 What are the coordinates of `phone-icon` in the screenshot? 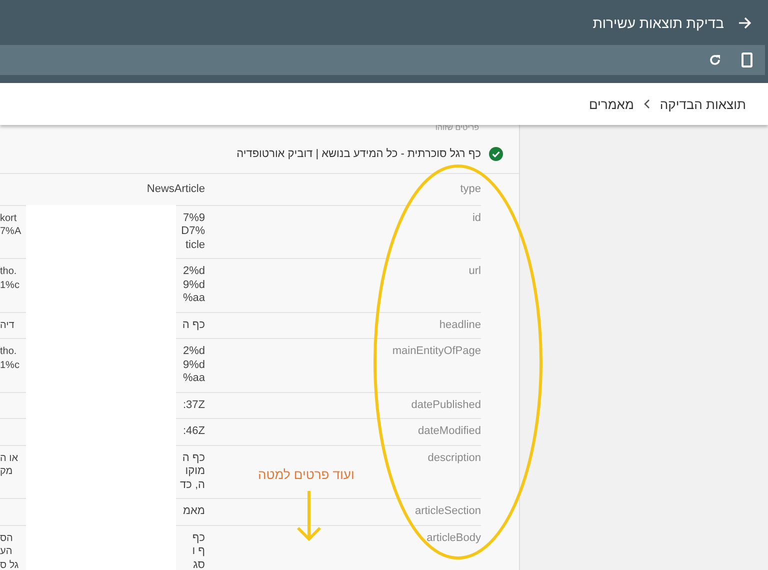 It's located at (747, 60).